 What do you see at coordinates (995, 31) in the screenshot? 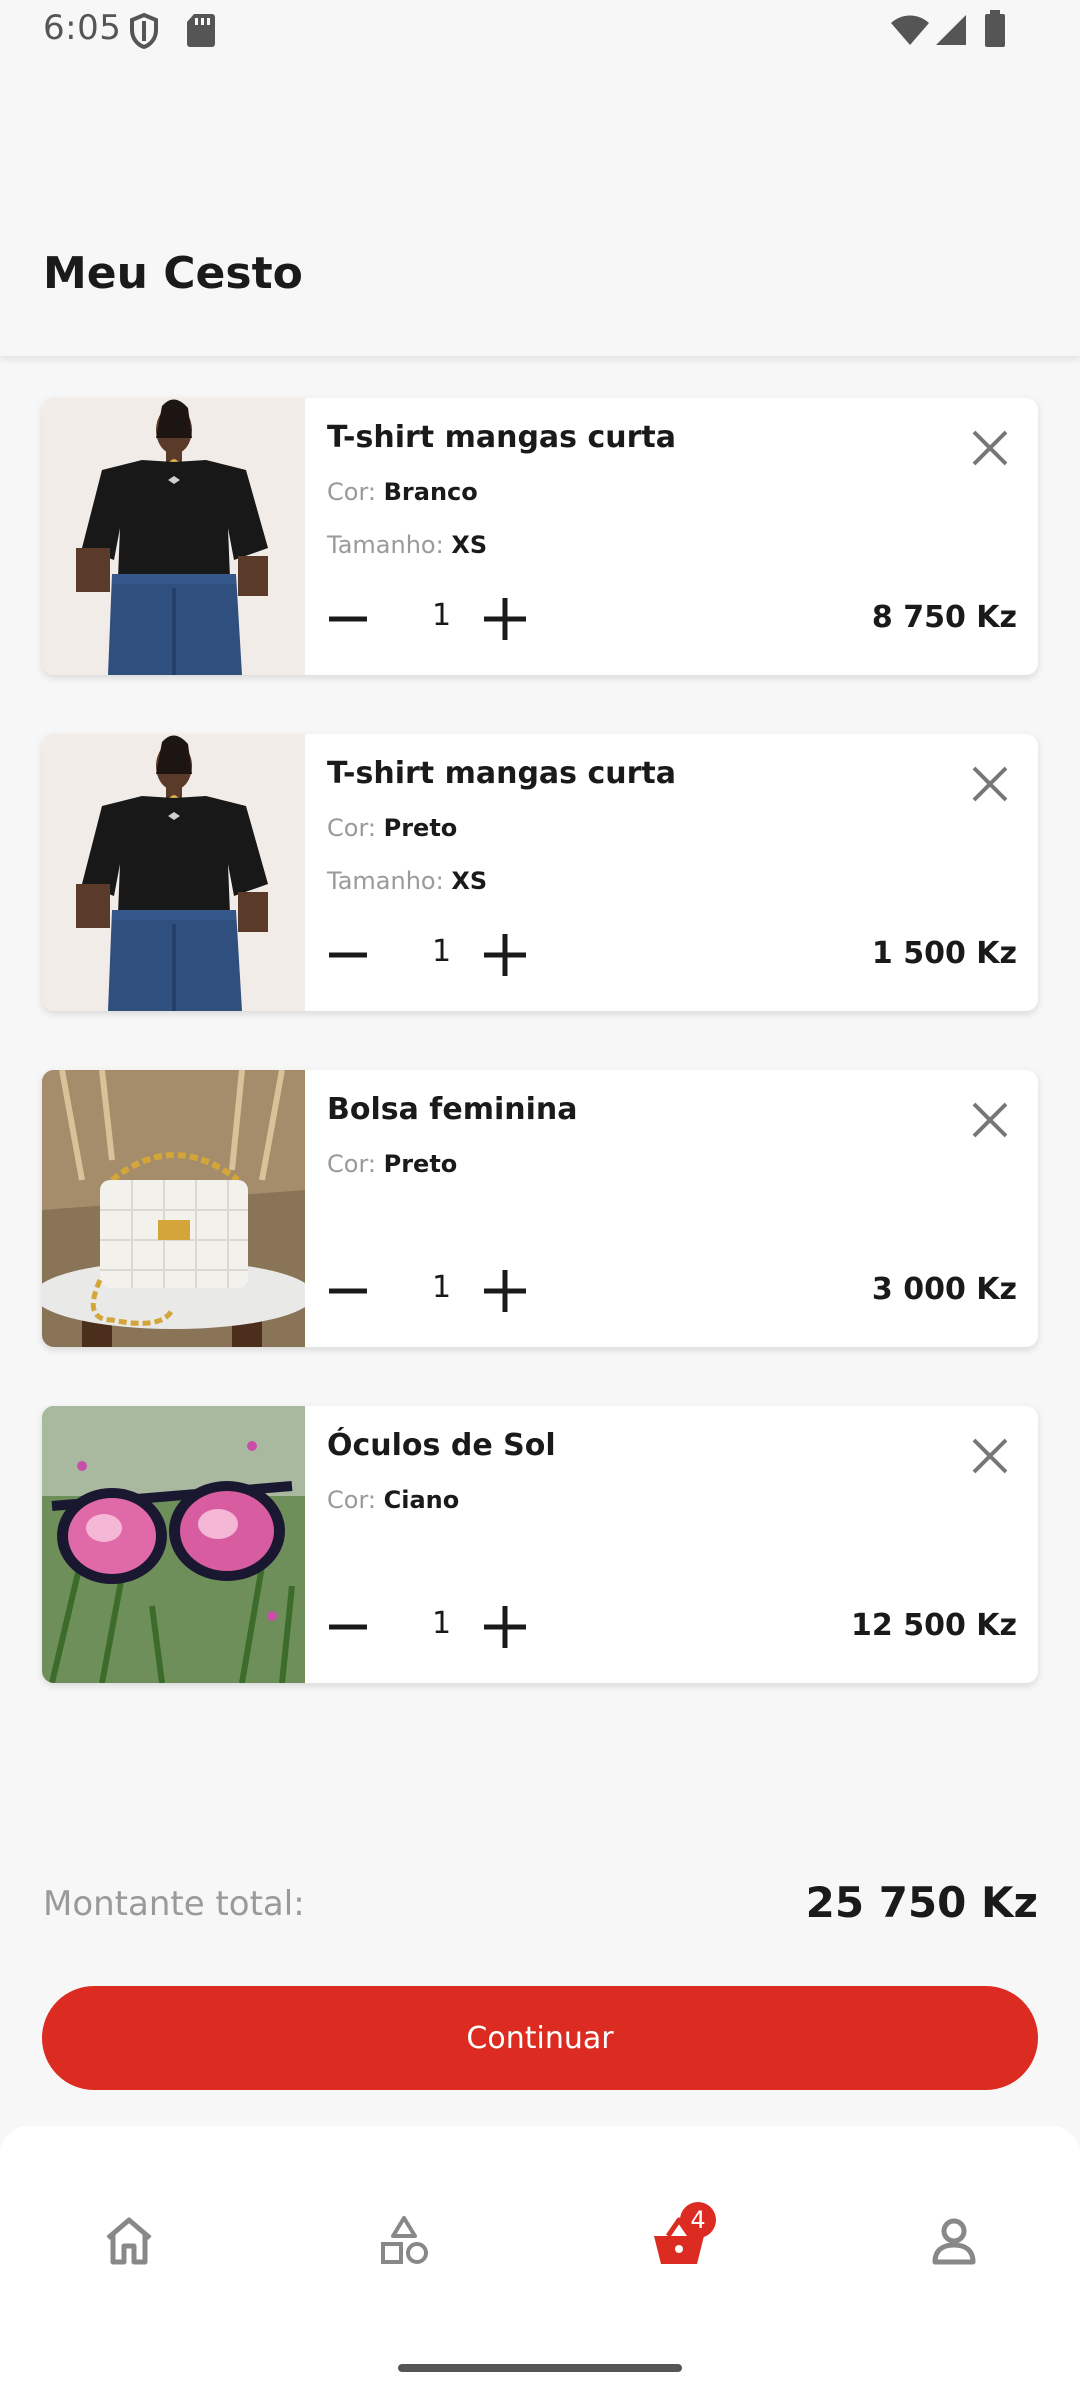
I see `battery-icon` at bounding box center [995, 31].